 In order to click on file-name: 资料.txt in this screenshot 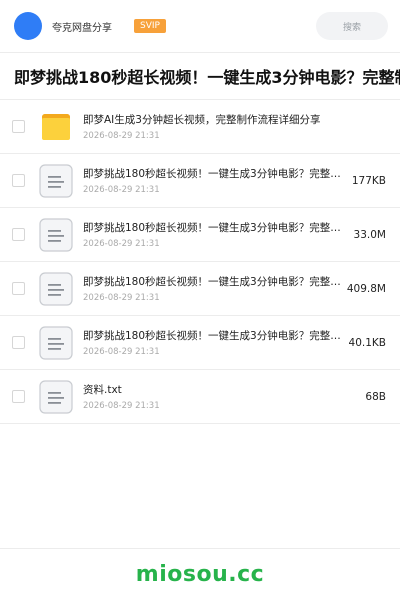, I will do `click(102, 390)`.